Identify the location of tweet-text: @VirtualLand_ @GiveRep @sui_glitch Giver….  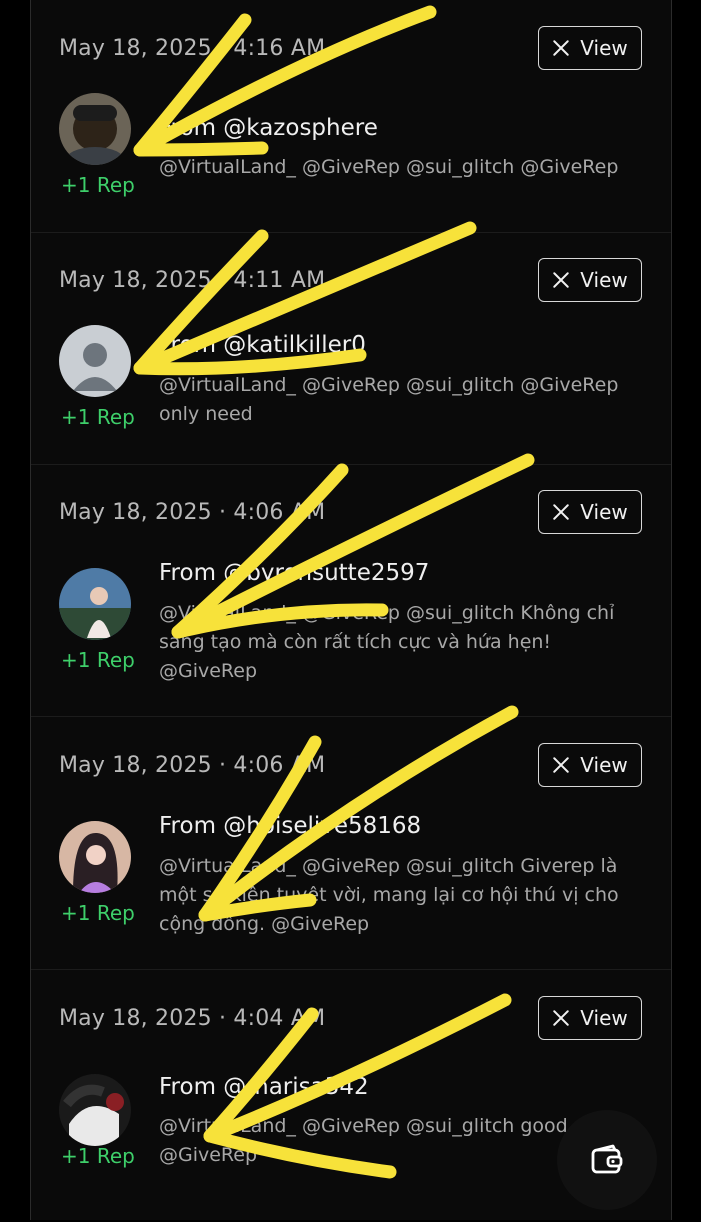
(389, 895).